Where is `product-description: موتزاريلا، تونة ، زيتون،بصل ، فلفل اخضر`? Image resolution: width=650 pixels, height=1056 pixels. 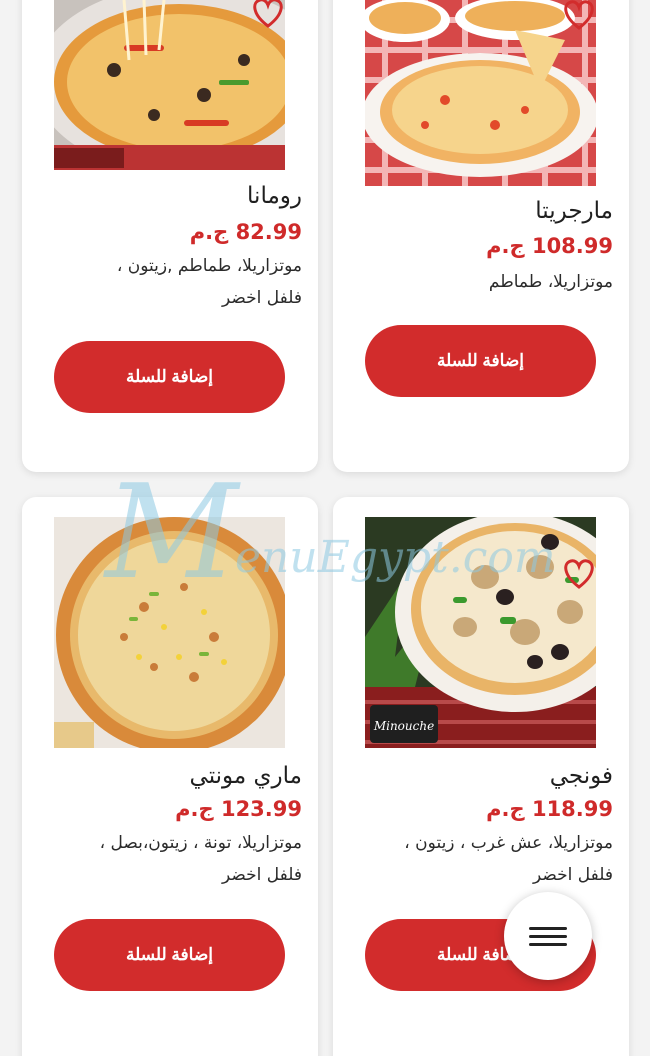
product-description: موتزاريلا، تونة ، زيتون،بصل ، فلفل اخضر is located at coordinates (200, 859).